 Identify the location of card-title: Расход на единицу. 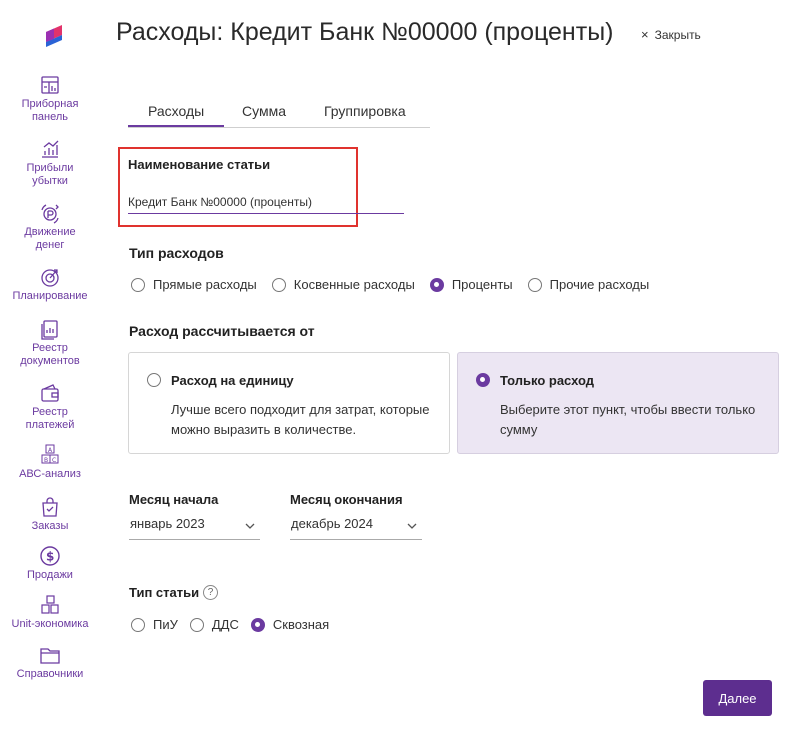
(232, 380).